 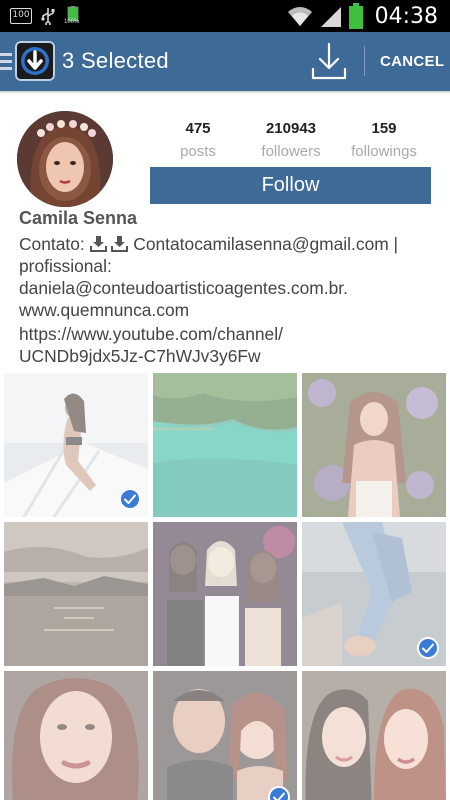 What do you see at coordinates (225, 16) in the screenshot?
I see `status-bar: 100 100% 04:38` at bounding box center [225, 16].